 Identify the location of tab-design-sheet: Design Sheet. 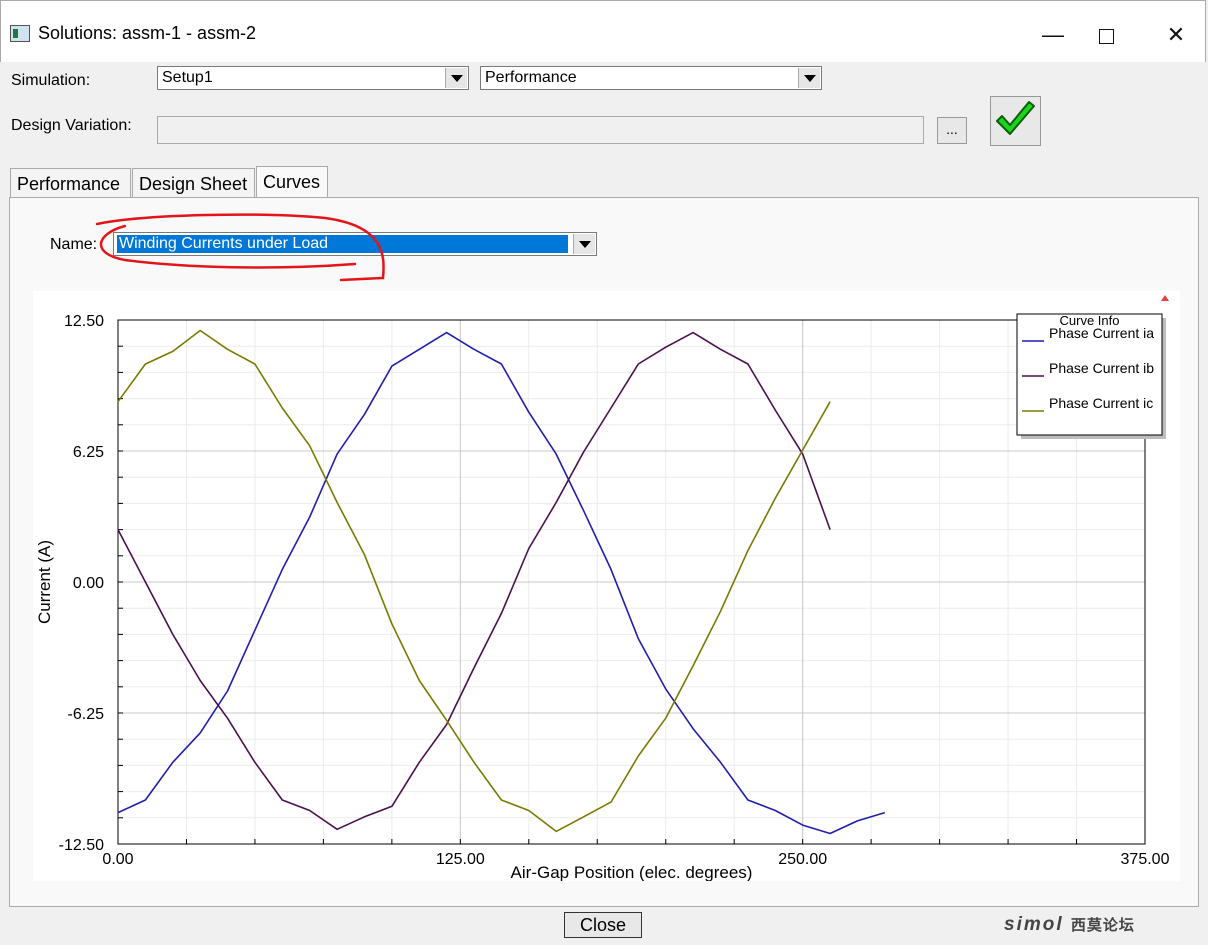
(193, 182).